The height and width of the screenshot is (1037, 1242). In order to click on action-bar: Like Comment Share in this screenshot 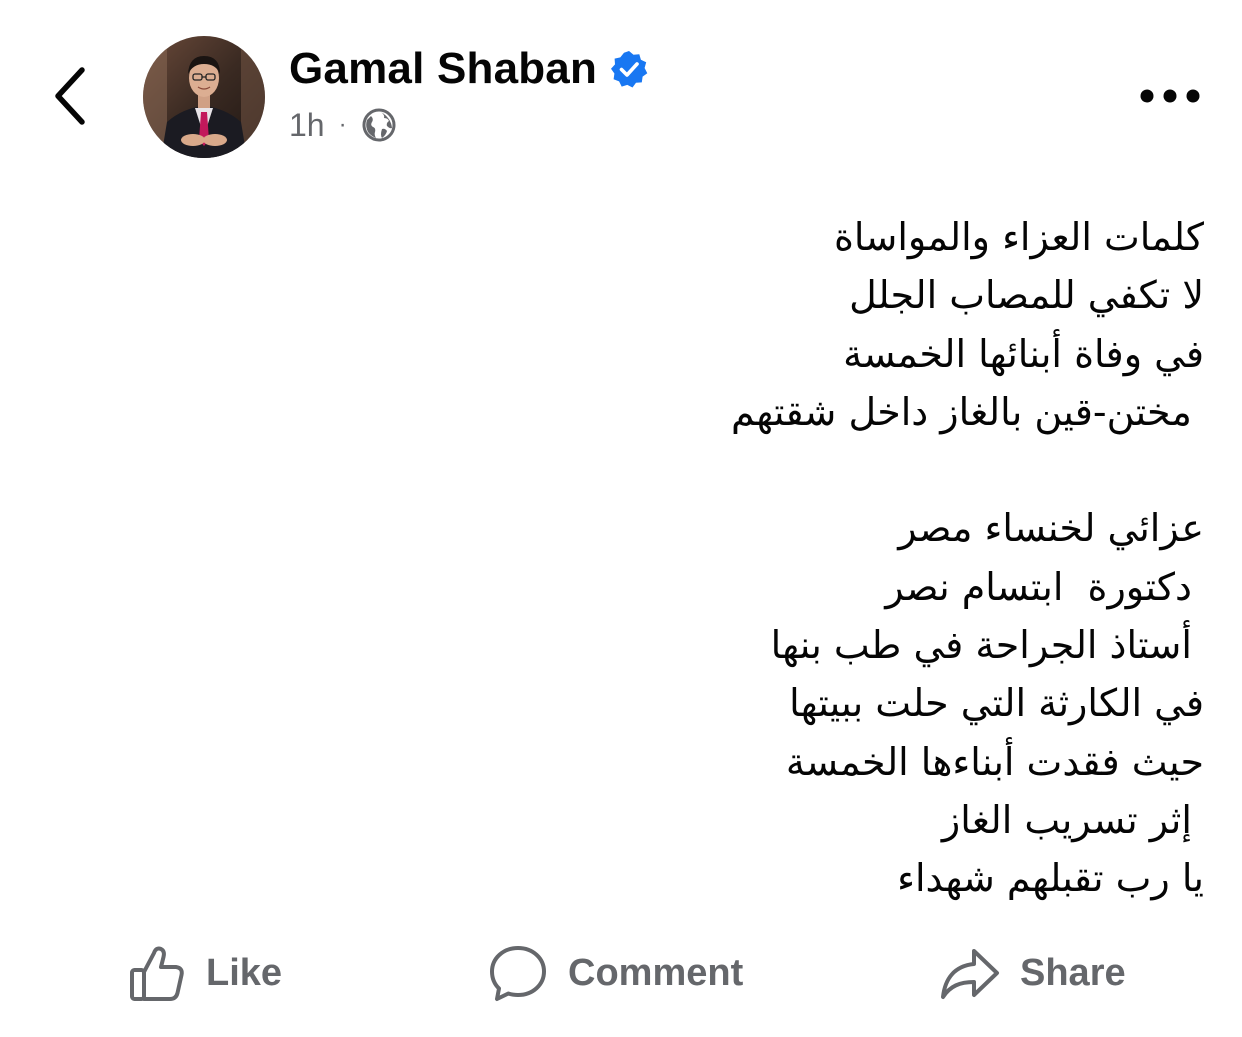, I will do `click(621, 973)`.